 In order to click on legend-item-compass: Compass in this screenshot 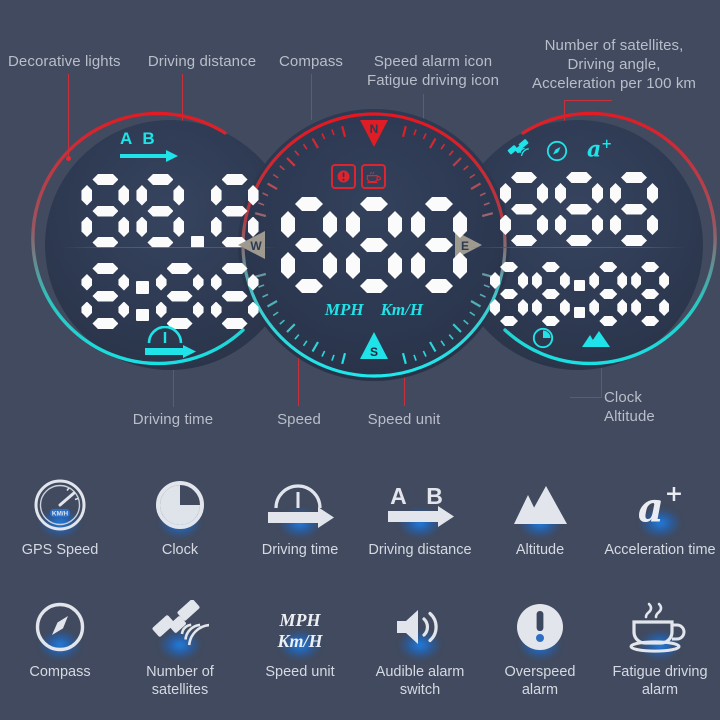, I will do `click(60, 645)`.